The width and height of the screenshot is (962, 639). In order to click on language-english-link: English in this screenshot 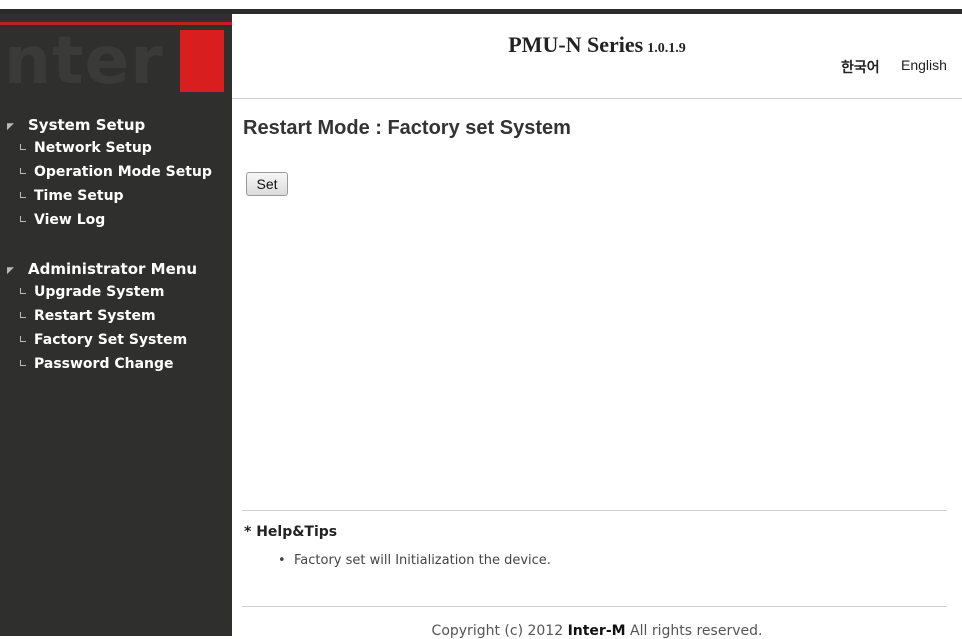, I will do `click(924, 65)`.